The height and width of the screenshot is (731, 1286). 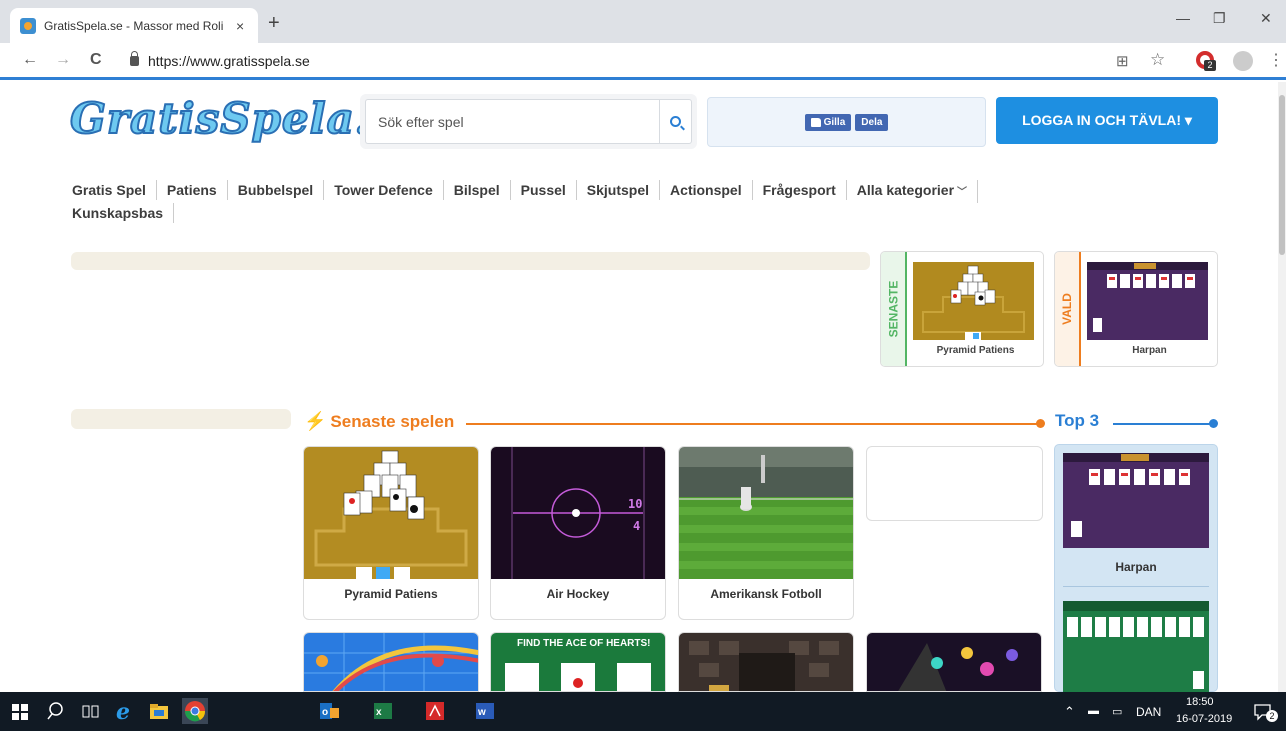 What do you see at coordinates (123, 213) in the screenshot?
I see `nav-item-kunskapsbas: Kunskapsbas` at bounding box center [123, 213].